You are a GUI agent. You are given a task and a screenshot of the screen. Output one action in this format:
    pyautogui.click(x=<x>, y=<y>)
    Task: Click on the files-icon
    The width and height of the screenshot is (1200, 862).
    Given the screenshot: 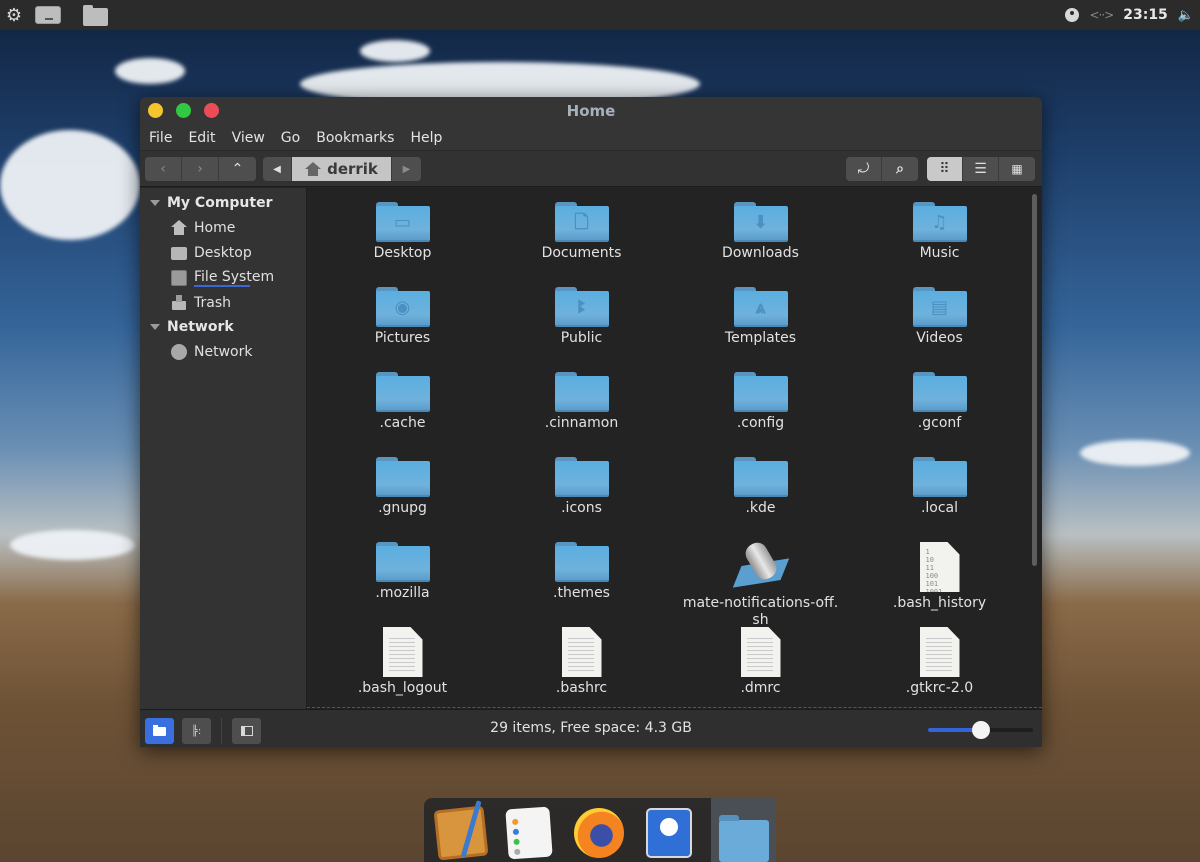 What is the action you would take?
    pyautogui.click(x=95, y=15)
    